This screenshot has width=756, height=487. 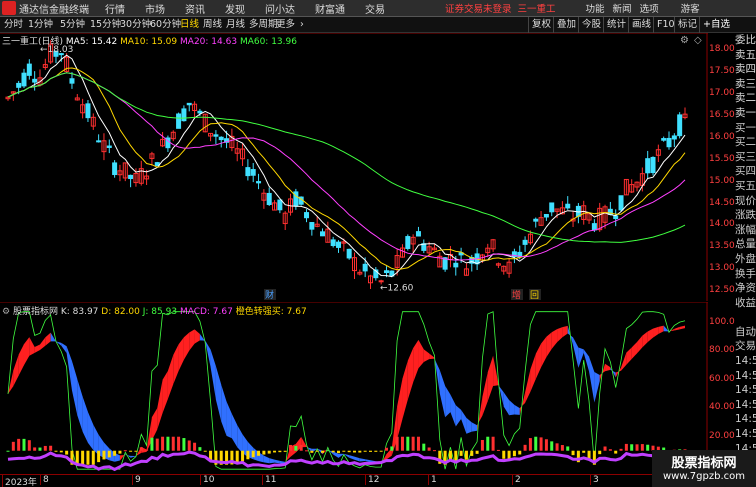 I want to click on period-multi: 多周期, so click(x=263, y=25).